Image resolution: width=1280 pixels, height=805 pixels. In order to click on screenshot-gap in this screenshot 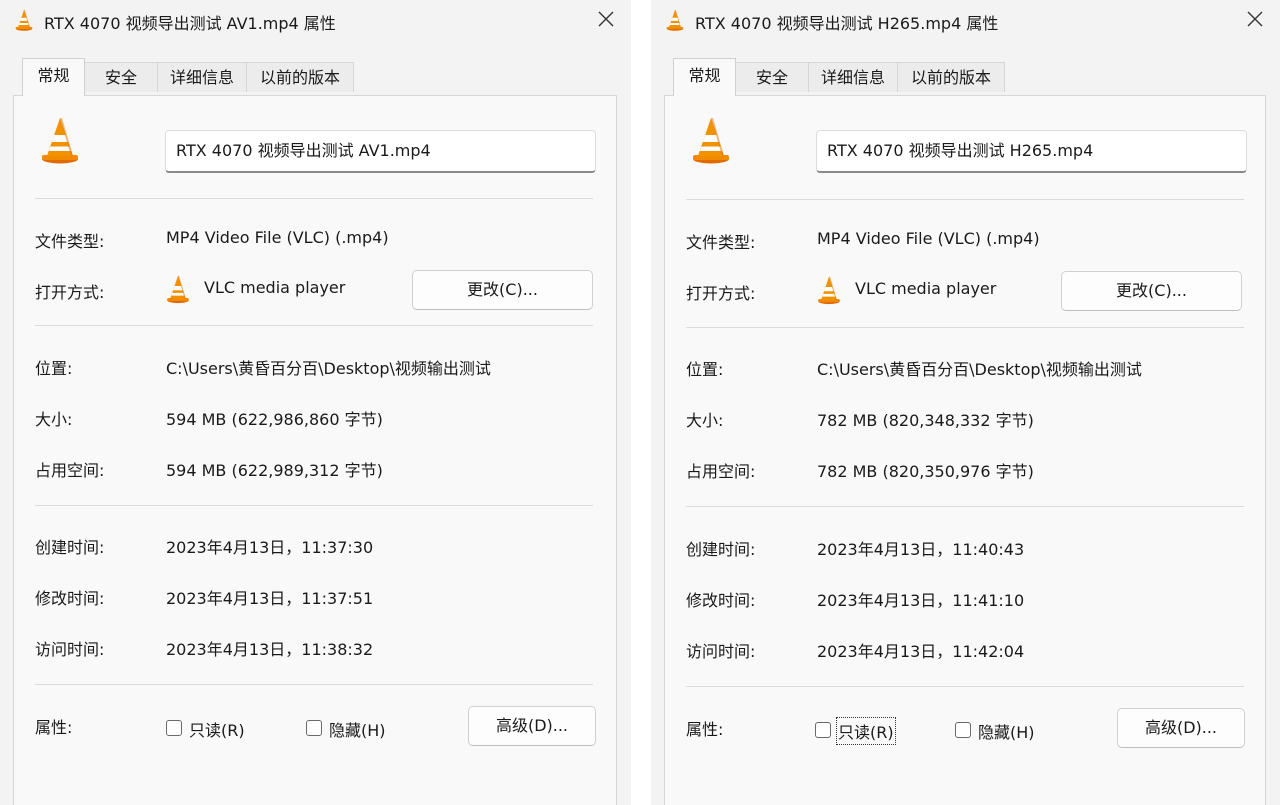, I will do `click(641, 402)`.